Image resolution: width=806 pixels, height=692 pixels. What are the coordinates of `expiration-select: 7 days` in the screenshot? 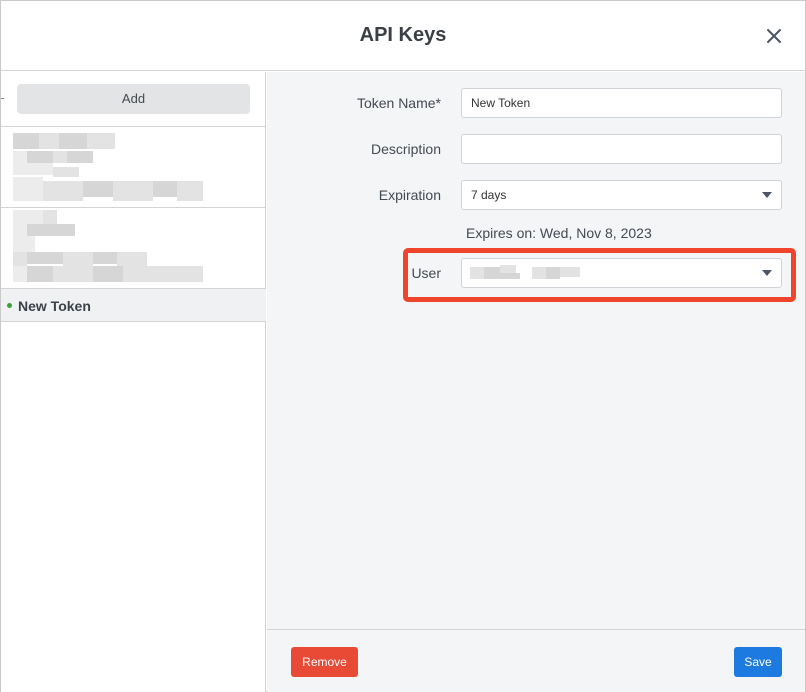 It's located at (621, 195).